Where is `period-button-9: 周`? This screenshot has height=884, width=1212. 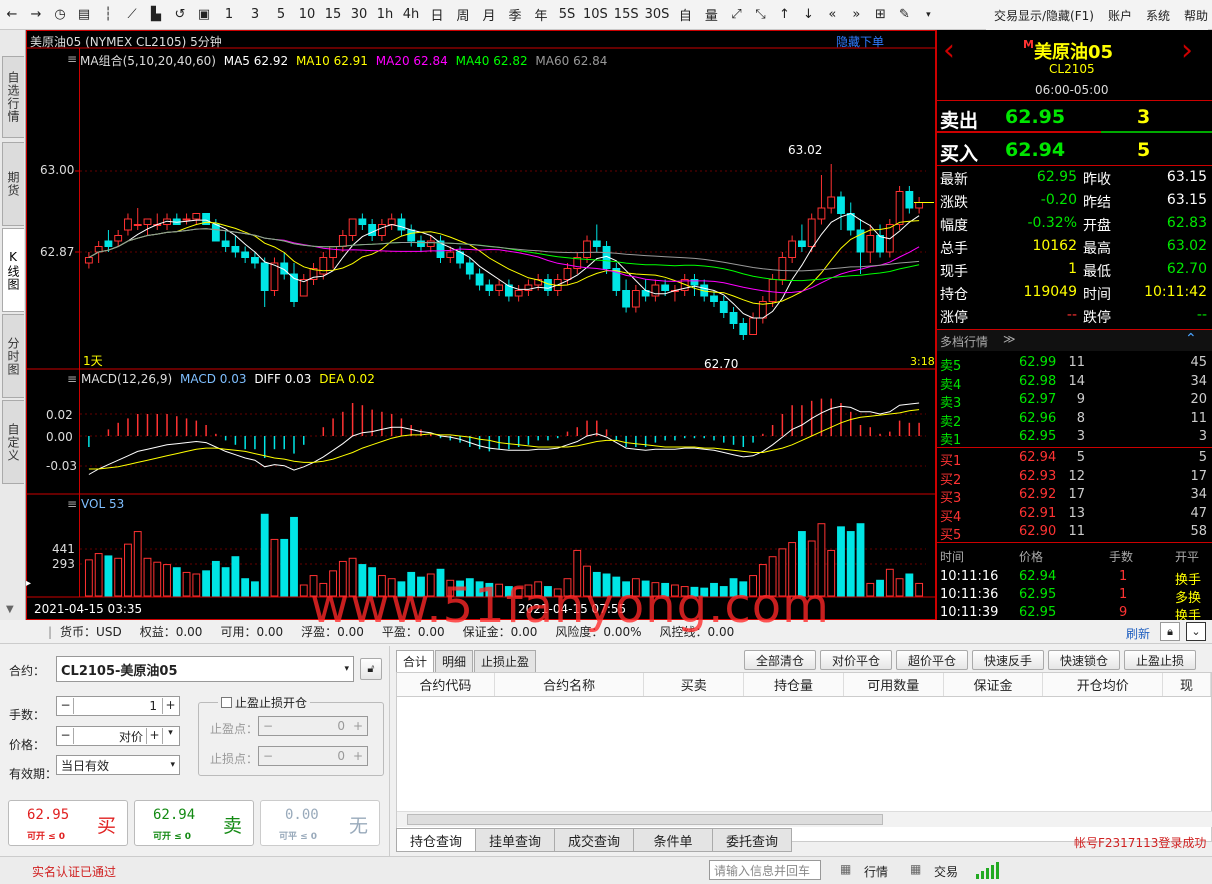 period-button-9: 周 is located at coordinates (463, 15).